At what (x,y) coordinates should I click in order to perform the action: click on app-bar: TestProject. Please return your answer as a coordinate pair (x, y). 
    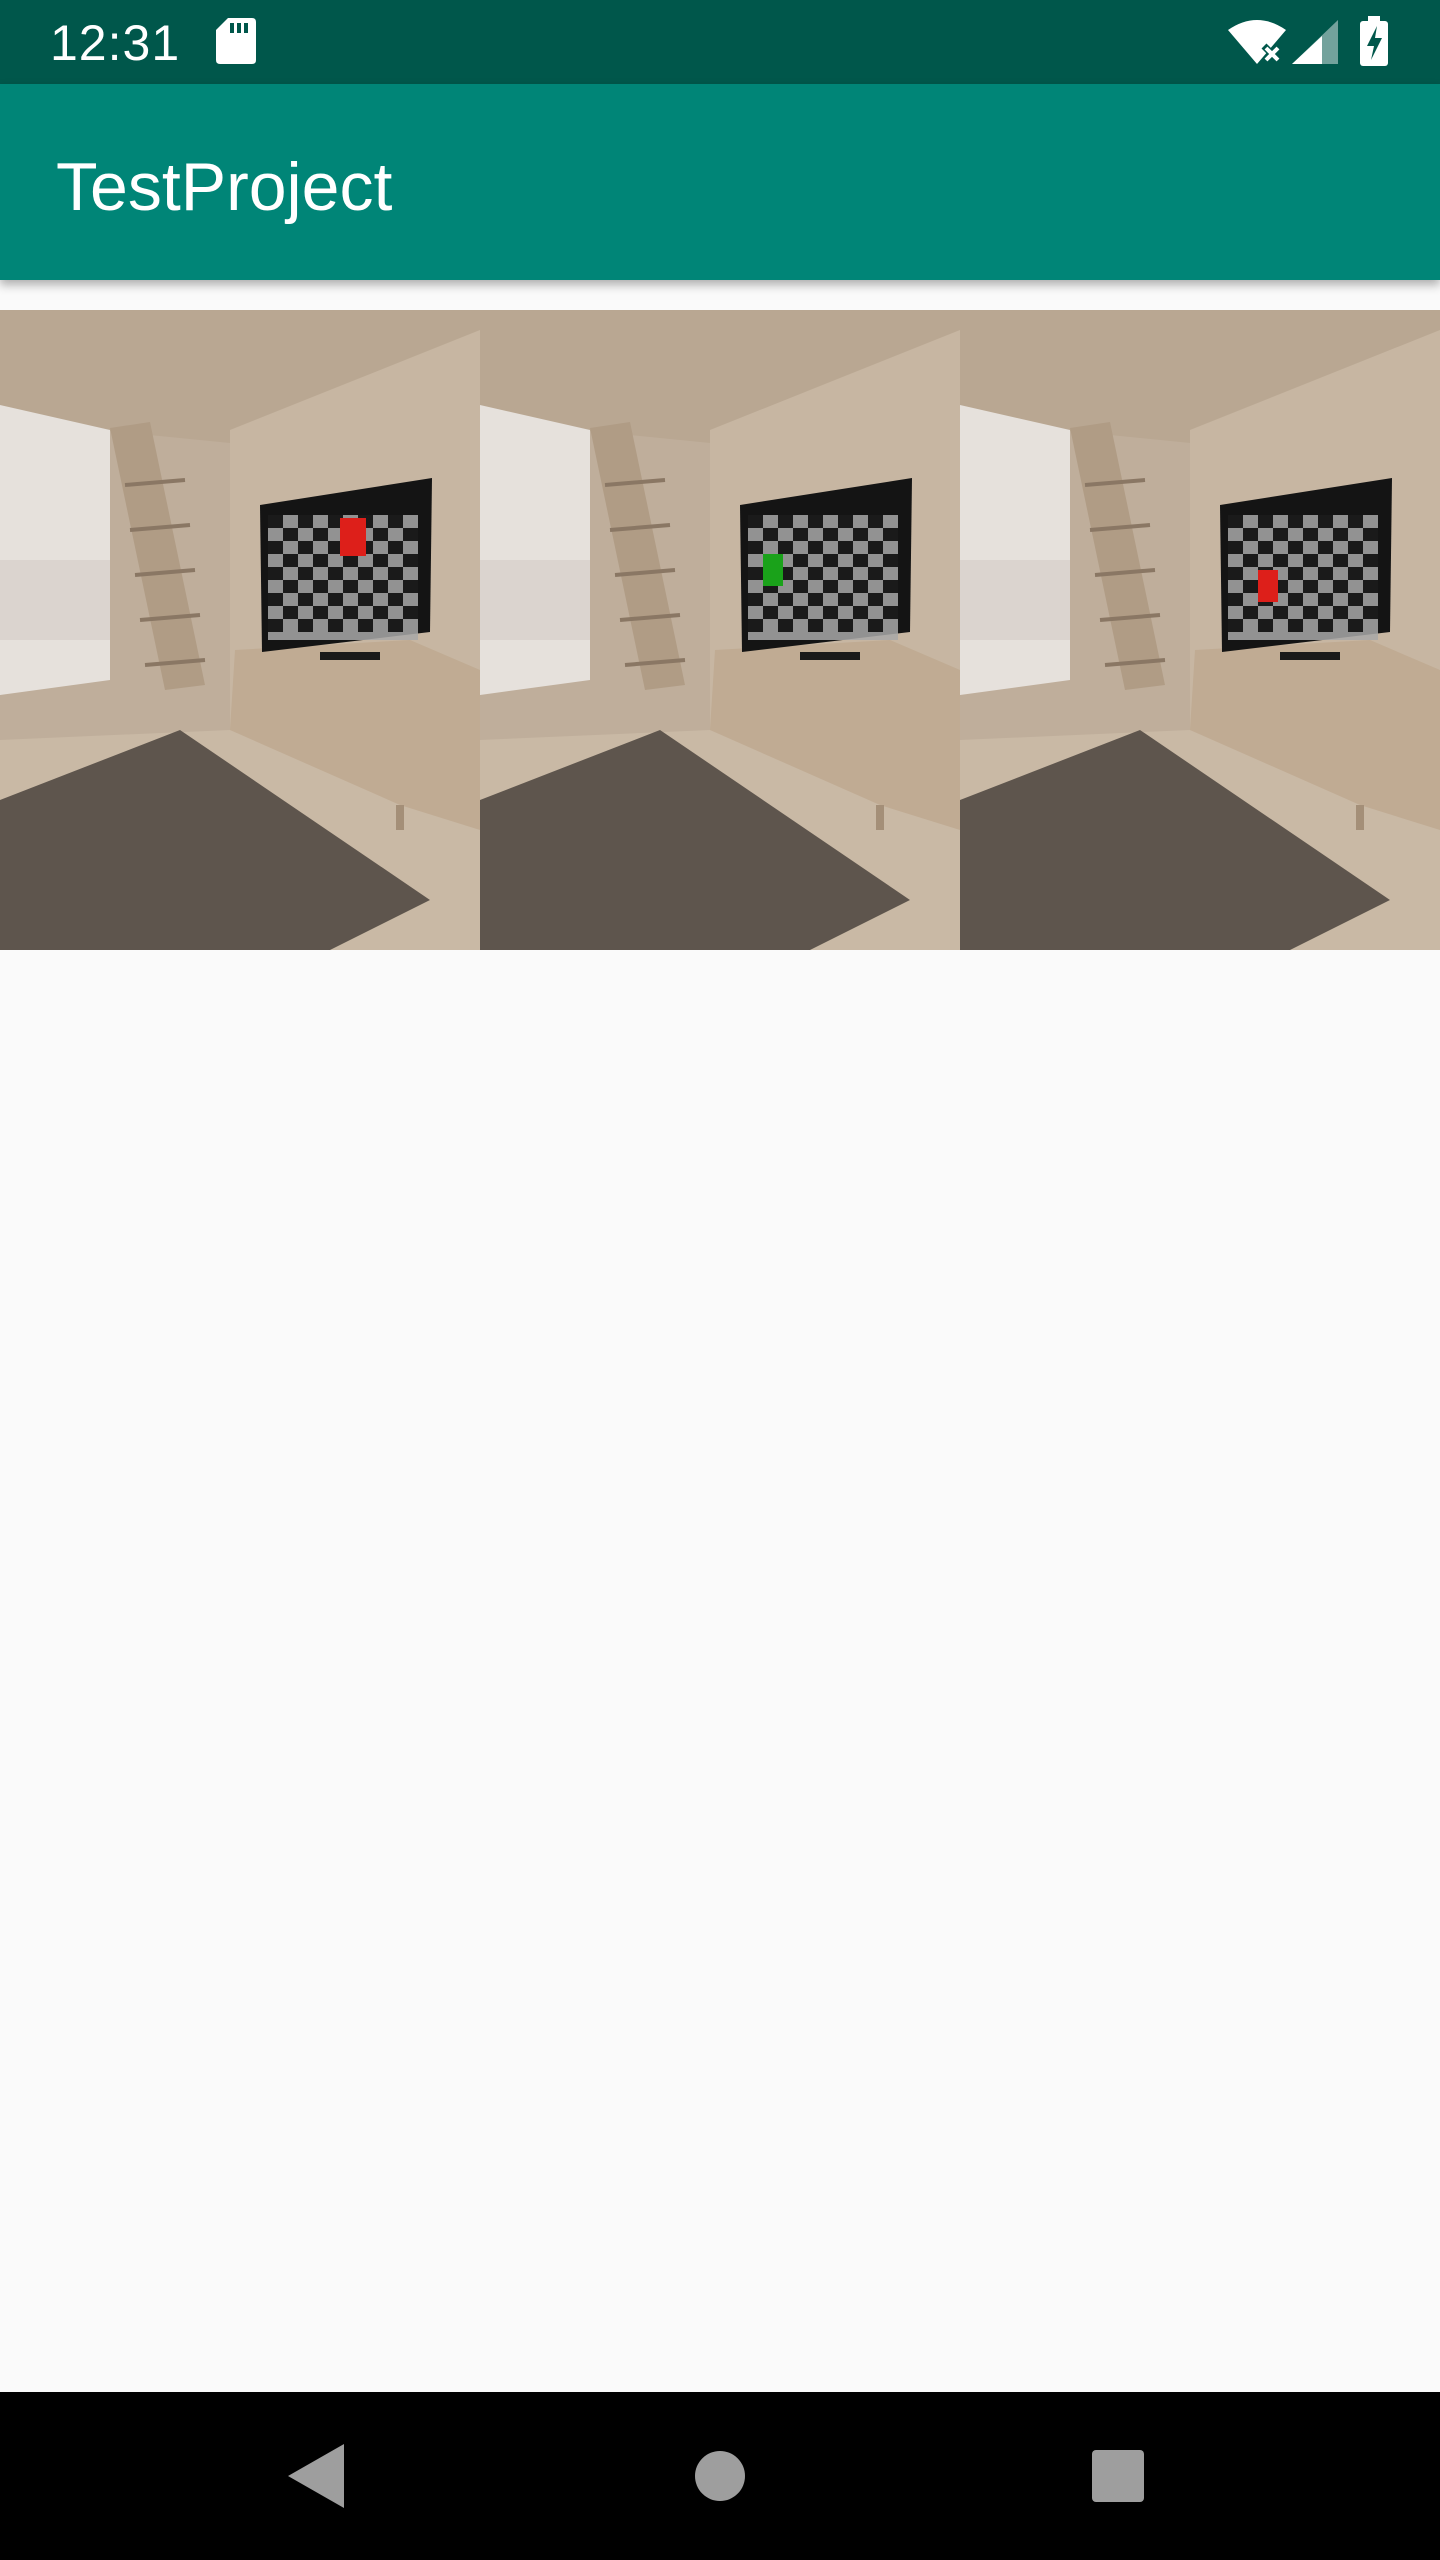
    Looking at the image, I should click on (720, 182).